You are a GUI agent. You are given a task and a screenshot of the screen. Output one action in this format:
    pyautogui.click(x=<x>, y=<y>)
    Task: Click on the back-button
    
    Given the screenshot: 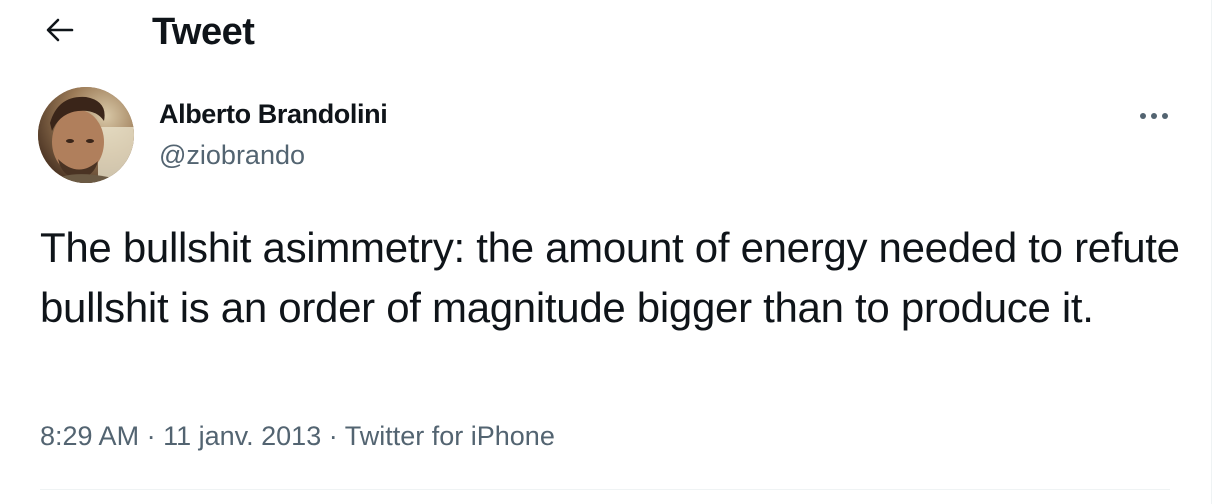 What is the action you would take?
    pyautogui.click(x=60, y=32)
    